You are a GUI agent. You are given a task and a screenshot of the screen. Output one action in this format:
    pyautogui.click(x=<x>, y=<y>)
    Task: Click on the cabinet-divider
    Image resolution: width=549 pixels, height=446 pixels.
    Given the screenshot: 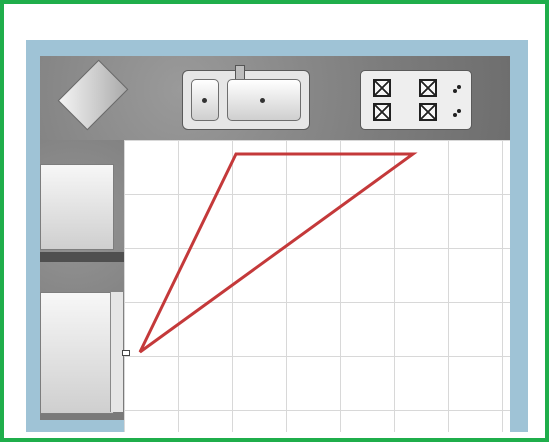 What is the action you would take?
    pyautogui.click(x=82, y=257)
    